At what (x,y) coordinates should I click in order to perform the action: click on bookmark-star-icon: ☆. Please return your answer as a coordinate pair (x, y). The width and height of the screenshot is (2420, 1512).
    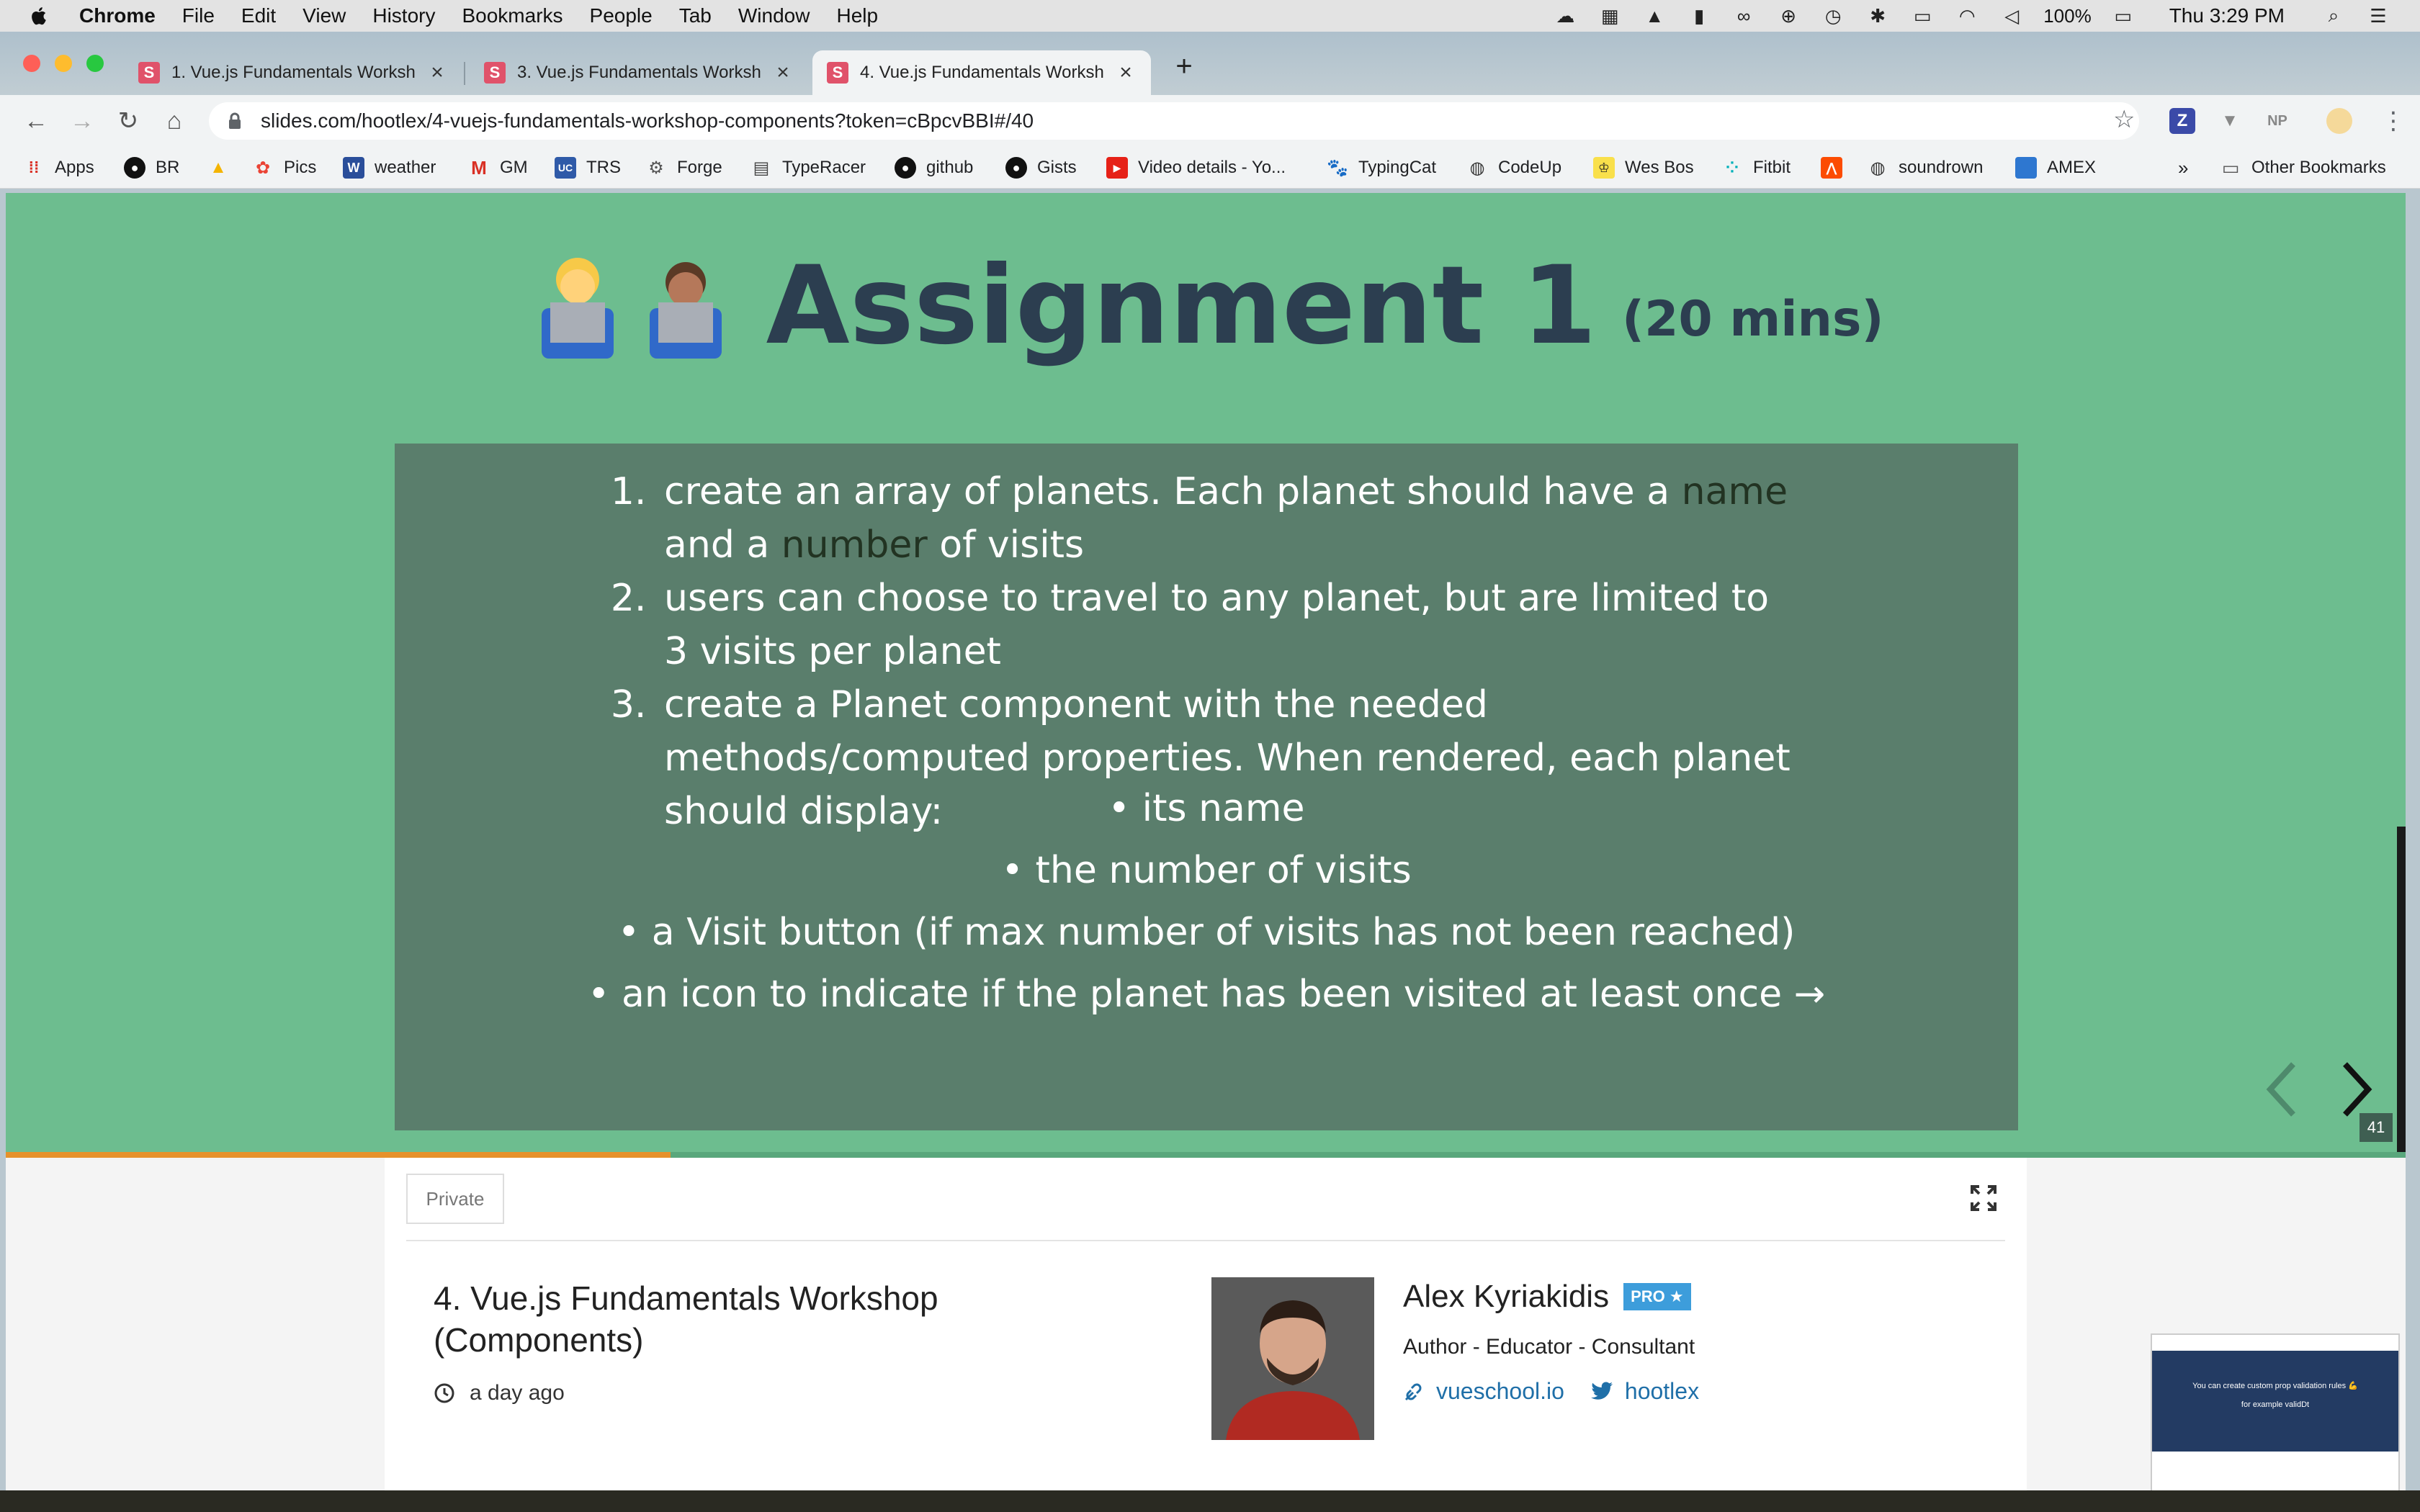
    Looking at the image, I should click on (2124, 119).